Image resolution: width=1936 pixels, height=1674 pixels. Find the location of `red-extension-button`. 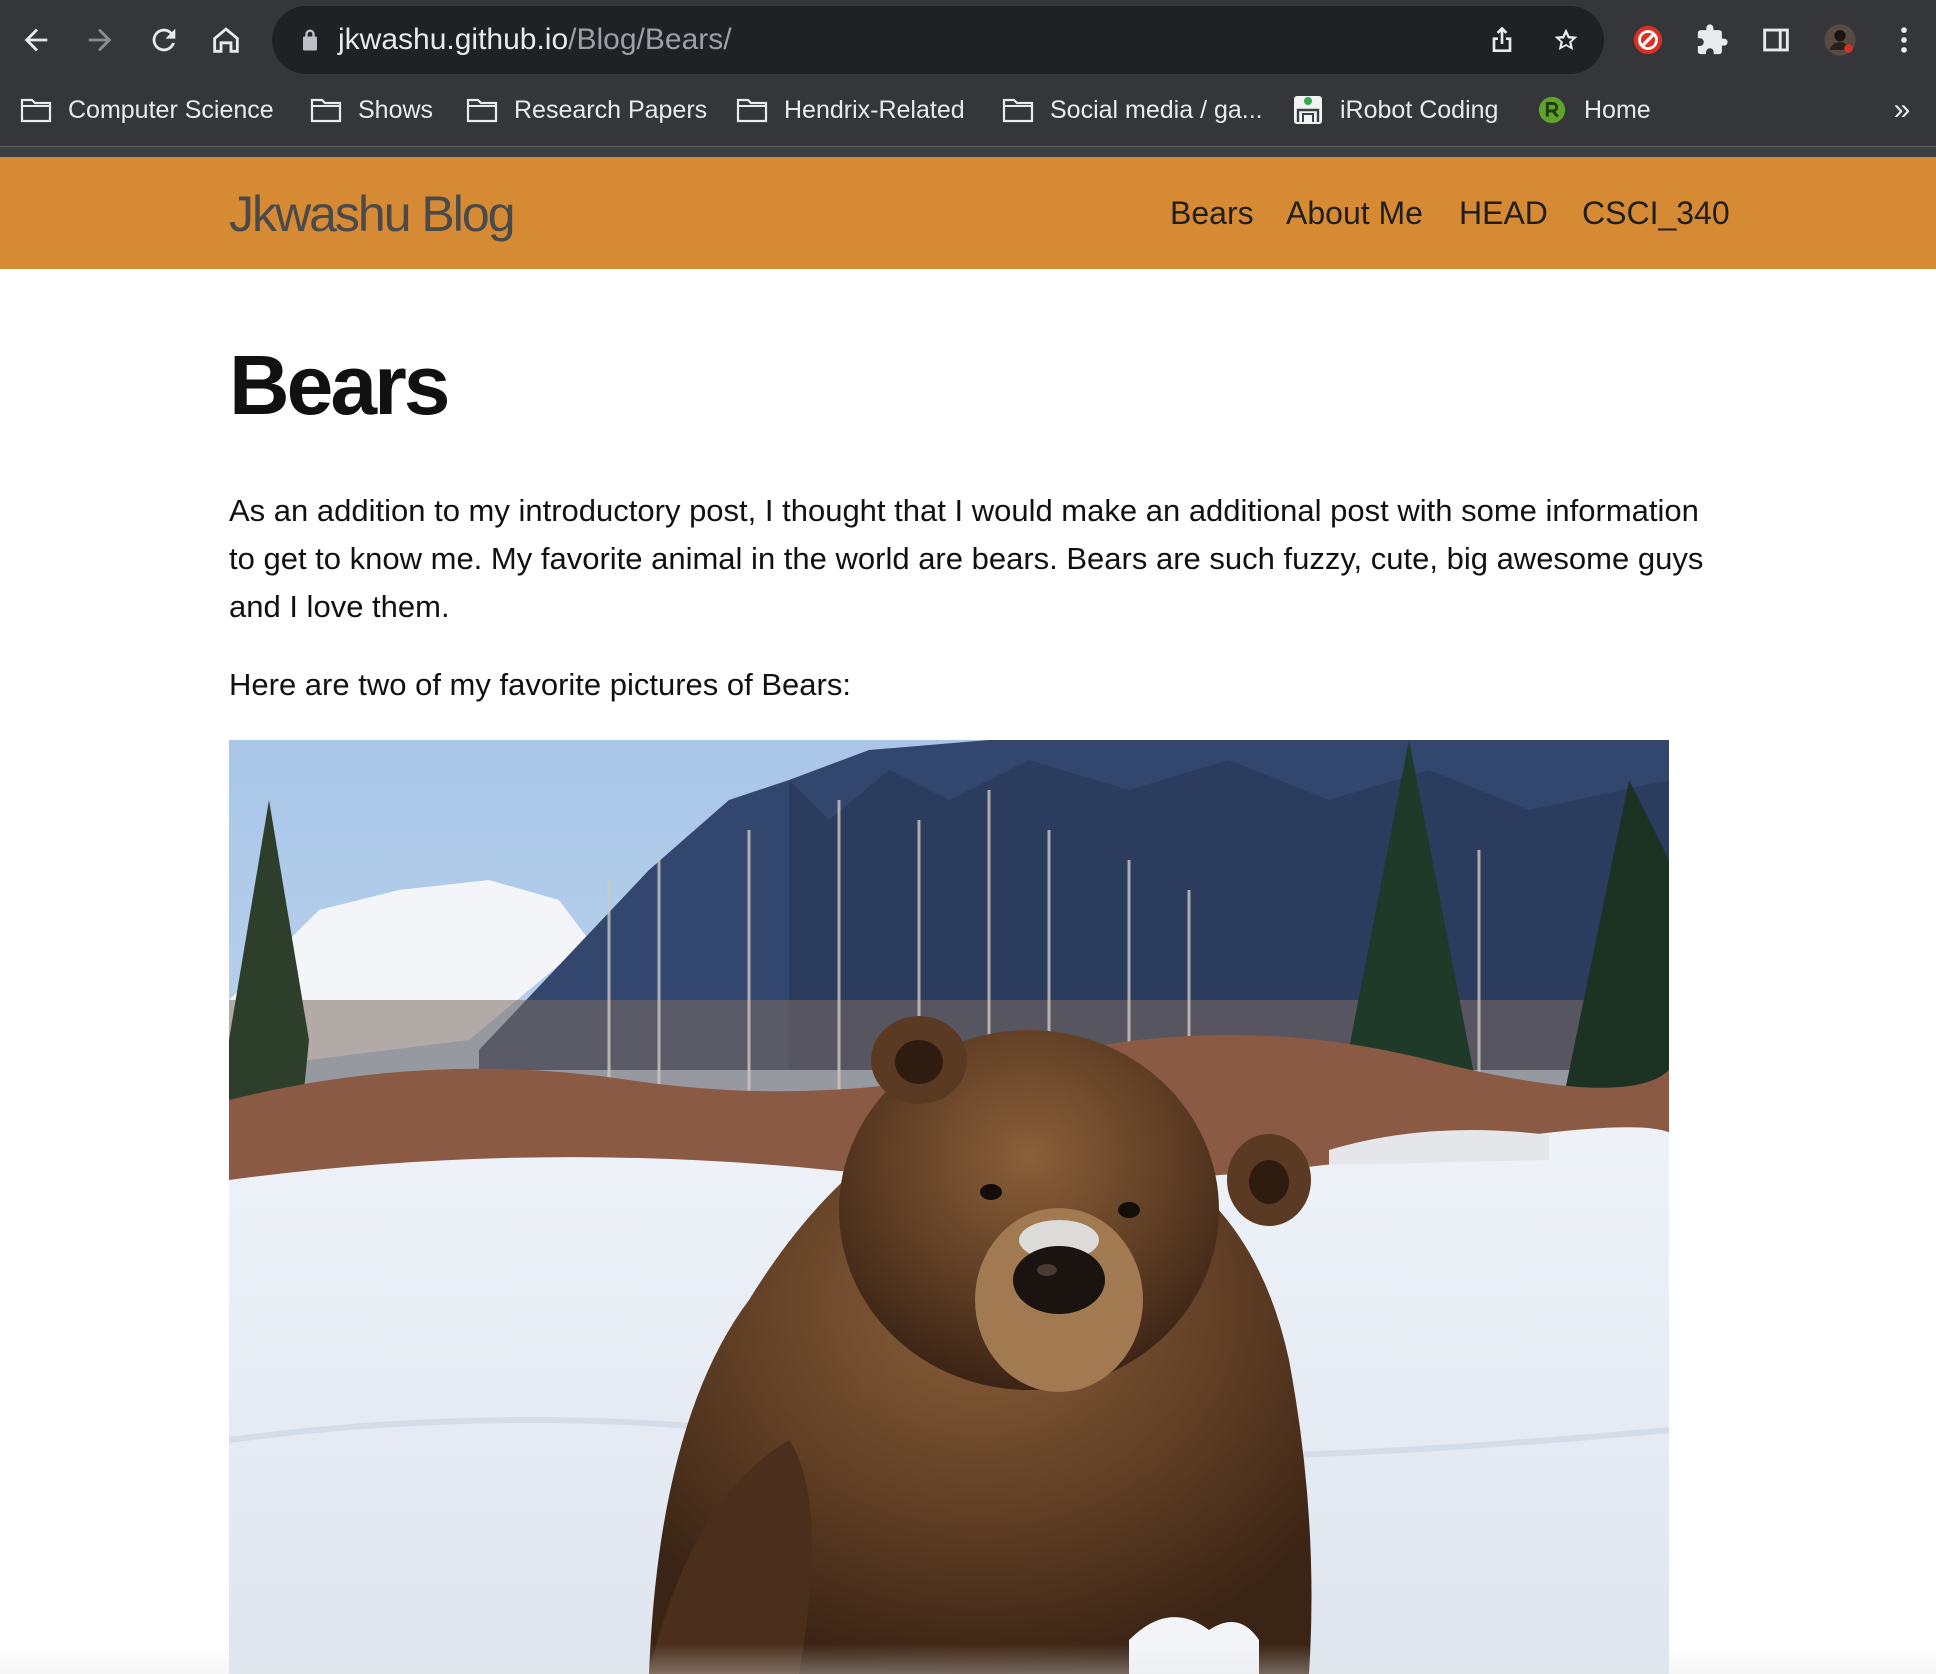

red-extension-button is located at coordinates (1648, 40).